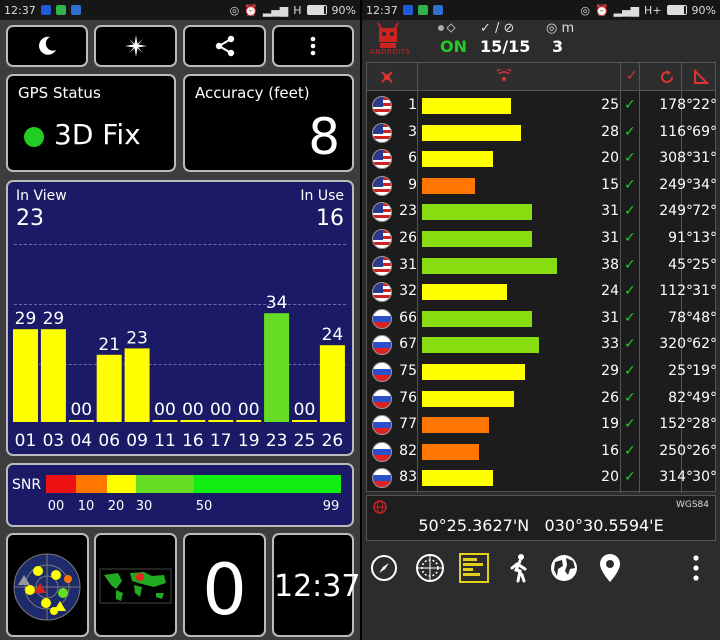 The height and width of the screenshot is (640, 720). I want to click on table-row: 23 31 ✓ 249° 72°, so click(542, 212).